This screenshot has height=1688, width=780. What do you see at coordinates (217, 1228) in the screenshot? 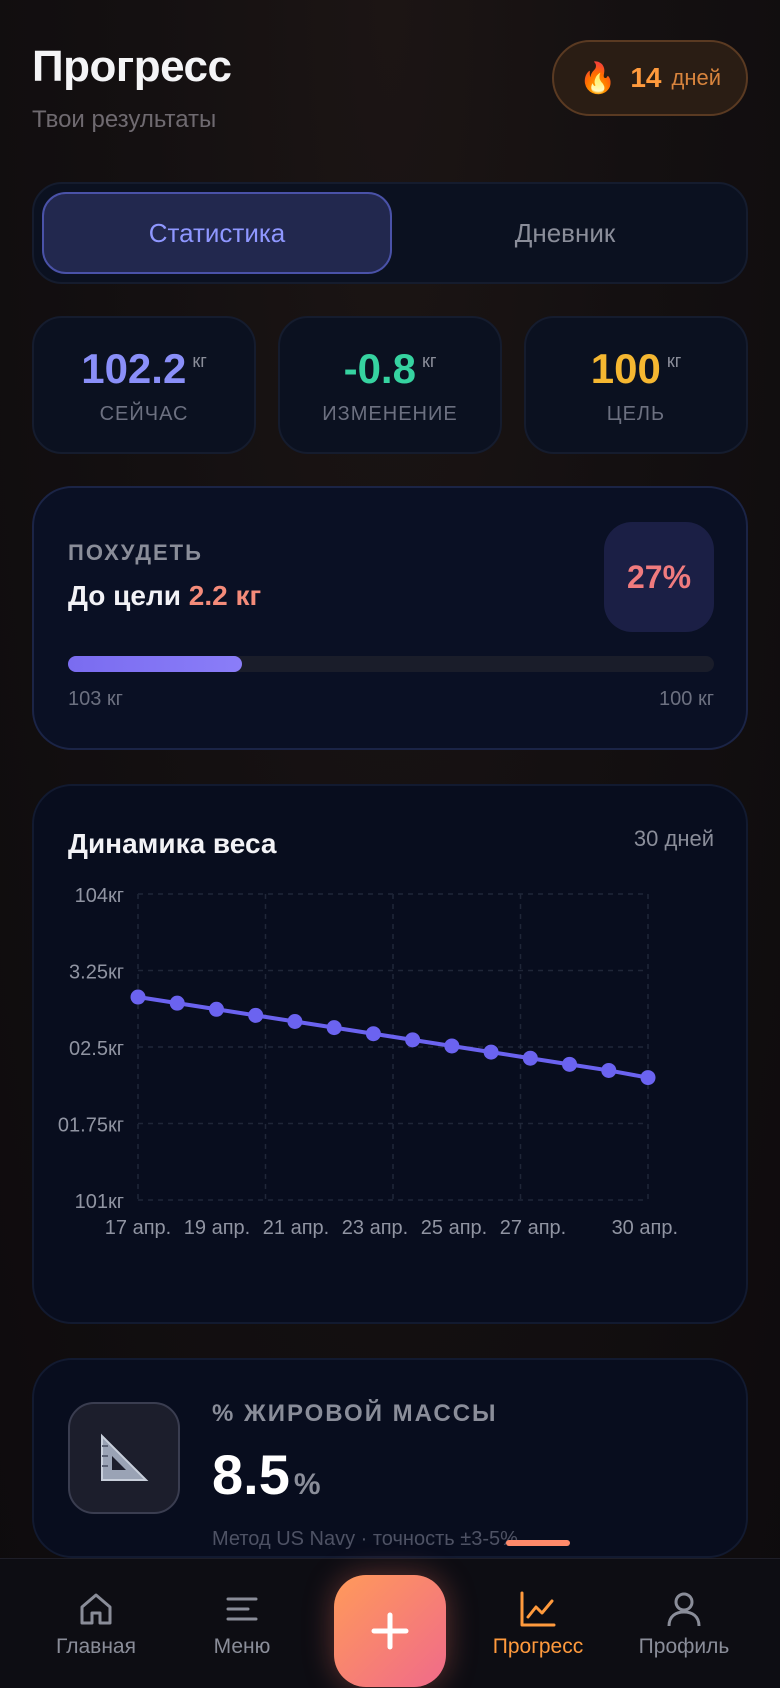
I see `x-tick-label: 19 апр.` at bounding box center [217, 1228].